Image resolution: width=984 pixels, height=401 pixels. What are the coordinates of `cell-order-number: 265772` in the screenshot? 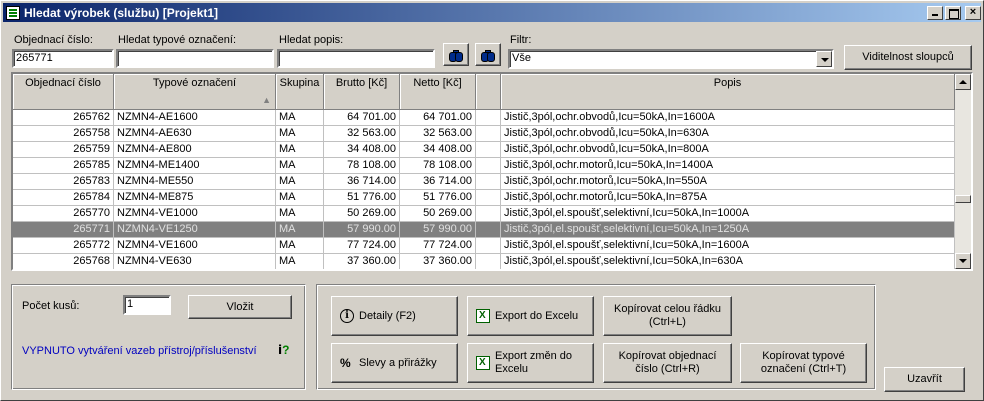 It's located at (63, 245).